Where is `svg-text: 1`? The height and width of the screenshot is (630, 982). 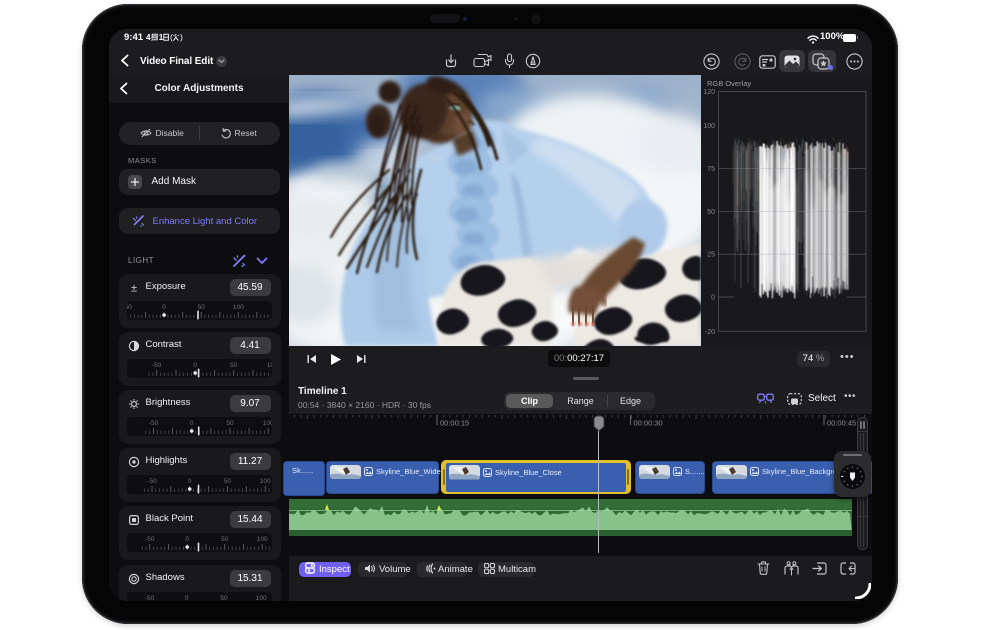 svg-text: 1 is located at coordinates (160, 37).